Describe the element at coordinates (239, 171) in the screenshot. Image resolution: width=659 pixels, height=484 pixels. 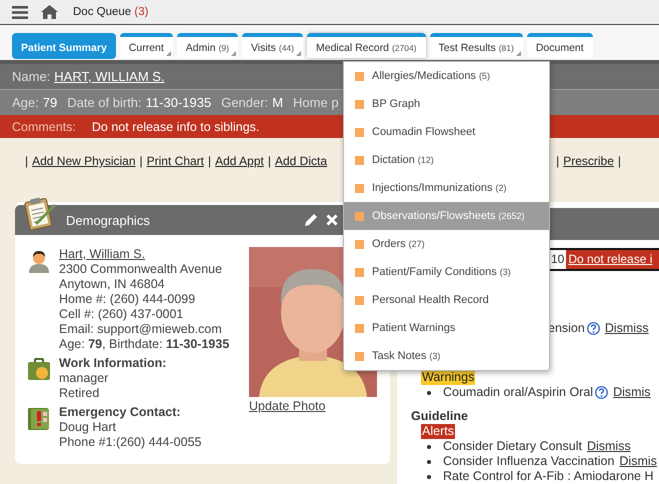
I see `action-link: Add Appt` at that location.